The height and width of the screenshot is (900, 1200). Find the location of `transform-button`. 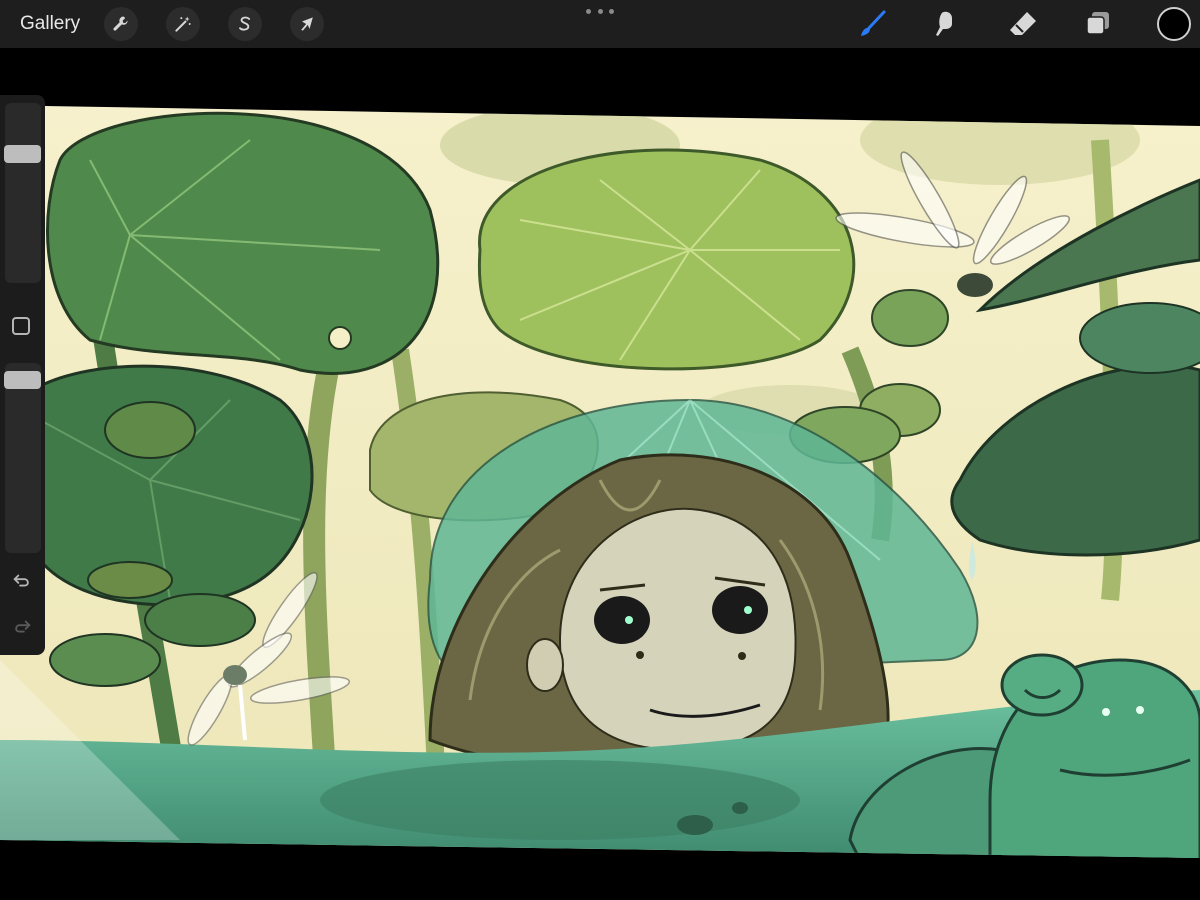

transform-button is located at coordinates (307, 24).